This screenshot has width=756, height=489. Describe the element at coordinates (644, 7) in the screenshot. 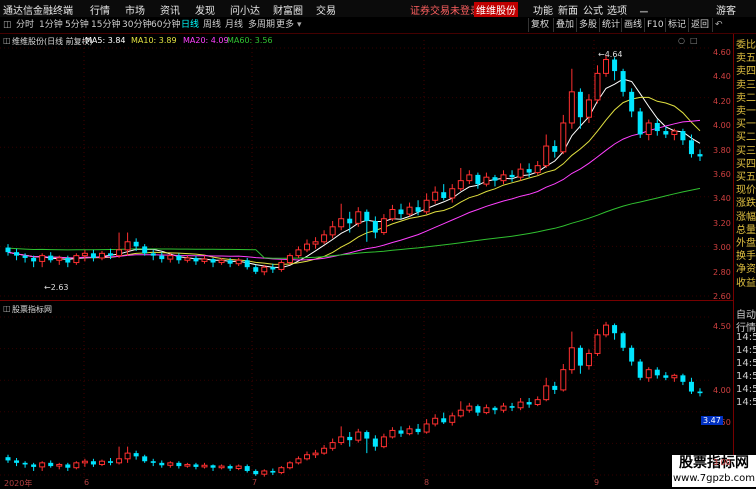

I see `minimize-icon: ▁` at that location.